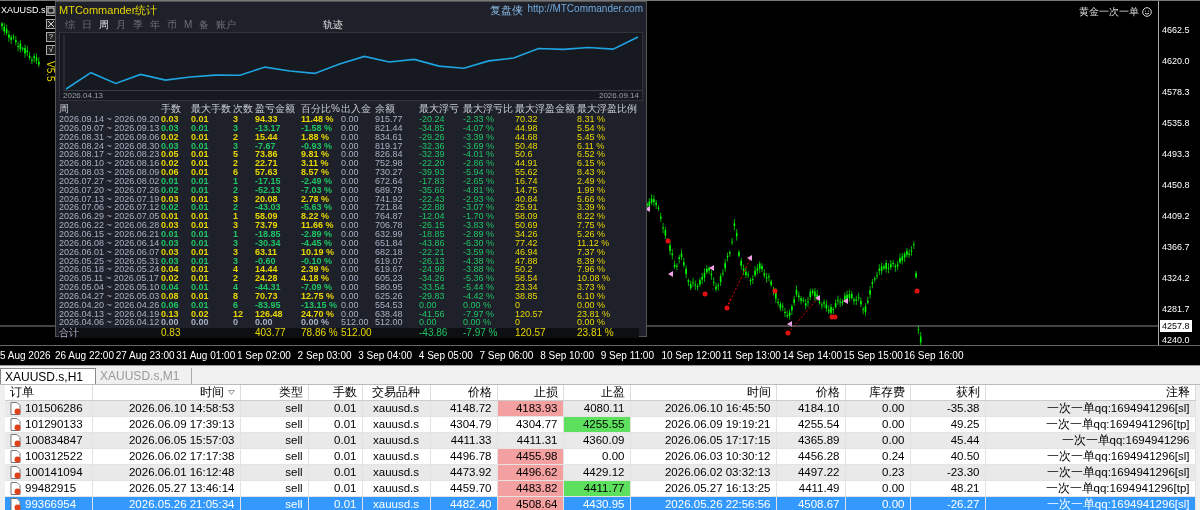 This screenshot has width=1200, height=510. What do you see at coordinates (110, 305) in the screenshot?
I see `week-range: 2026.04.20 ~ 2026.04.26` at bounding box center [110, 305].